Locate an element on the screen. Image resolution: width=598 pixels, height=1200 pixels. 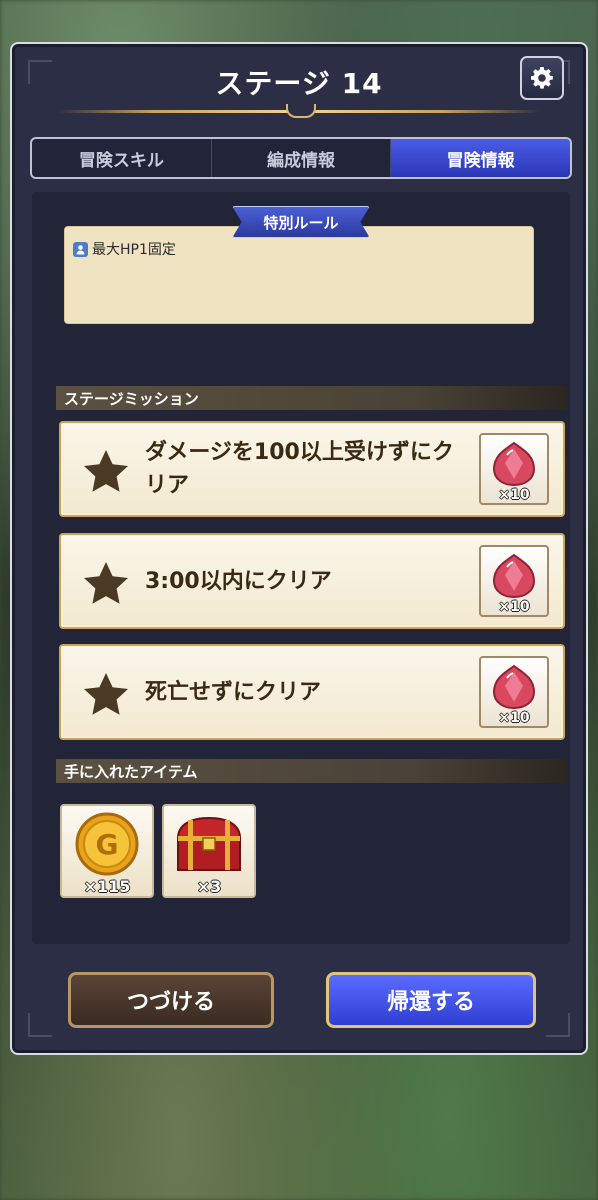
item-count: ×115 is located at coordinates (107, 886).